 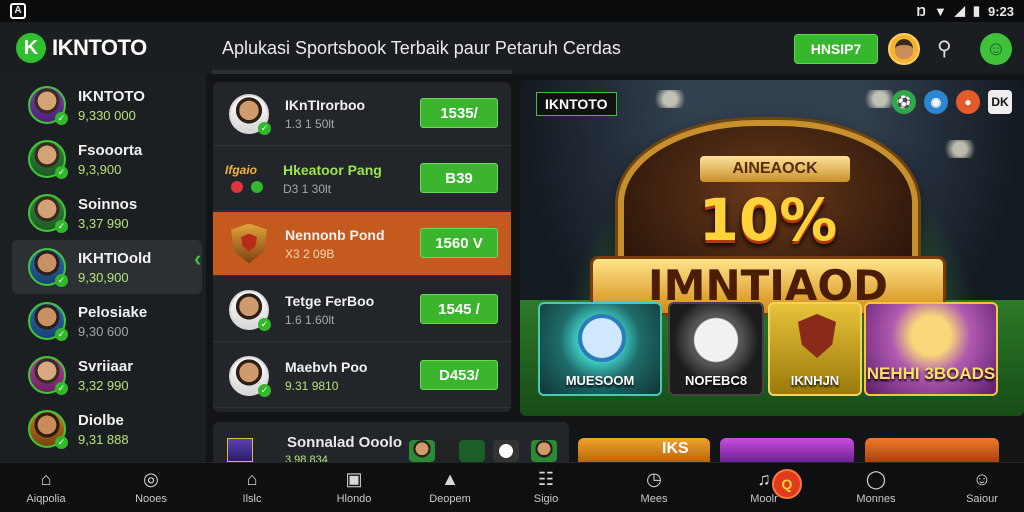 What do you see at coordinates (644, 450) in the screenshot?
I see `promo-card: IKS` at bounding box center [644, 450].